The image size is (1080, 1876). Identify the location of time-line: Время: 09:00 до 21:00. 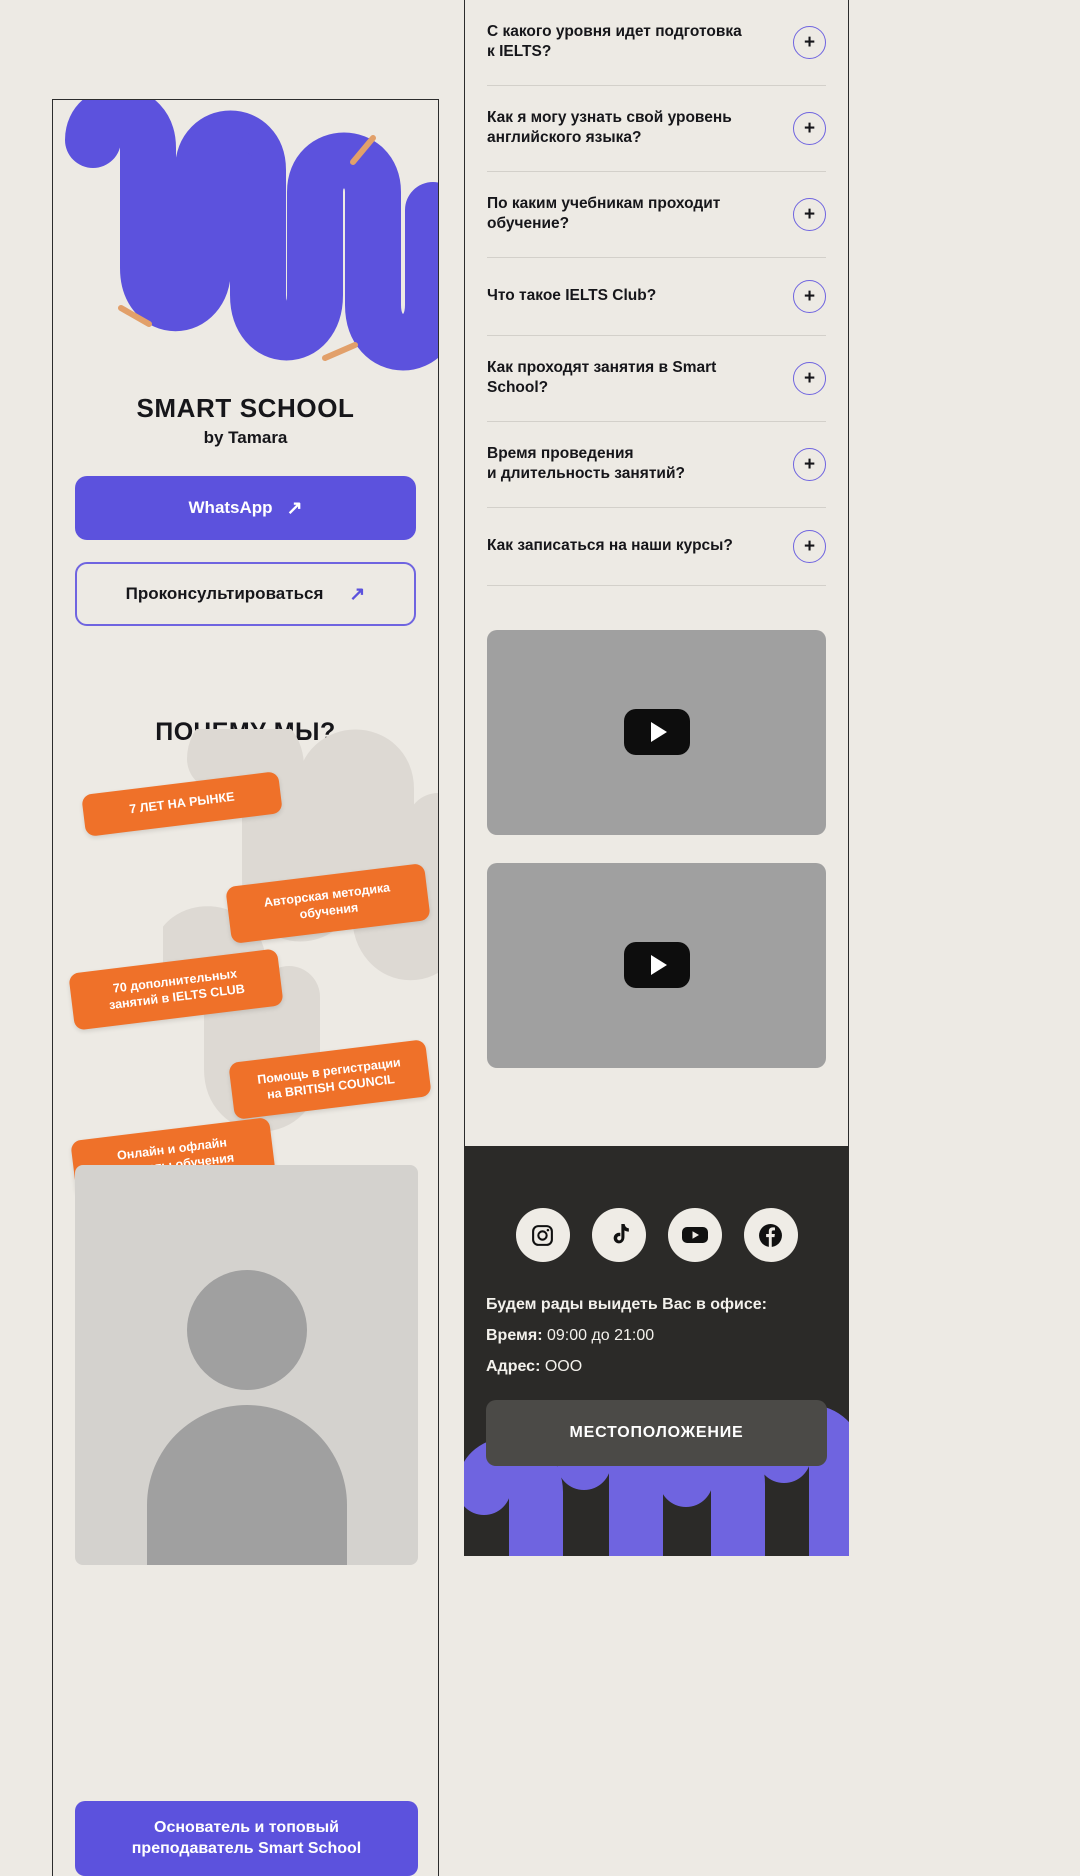
(667, 1336).